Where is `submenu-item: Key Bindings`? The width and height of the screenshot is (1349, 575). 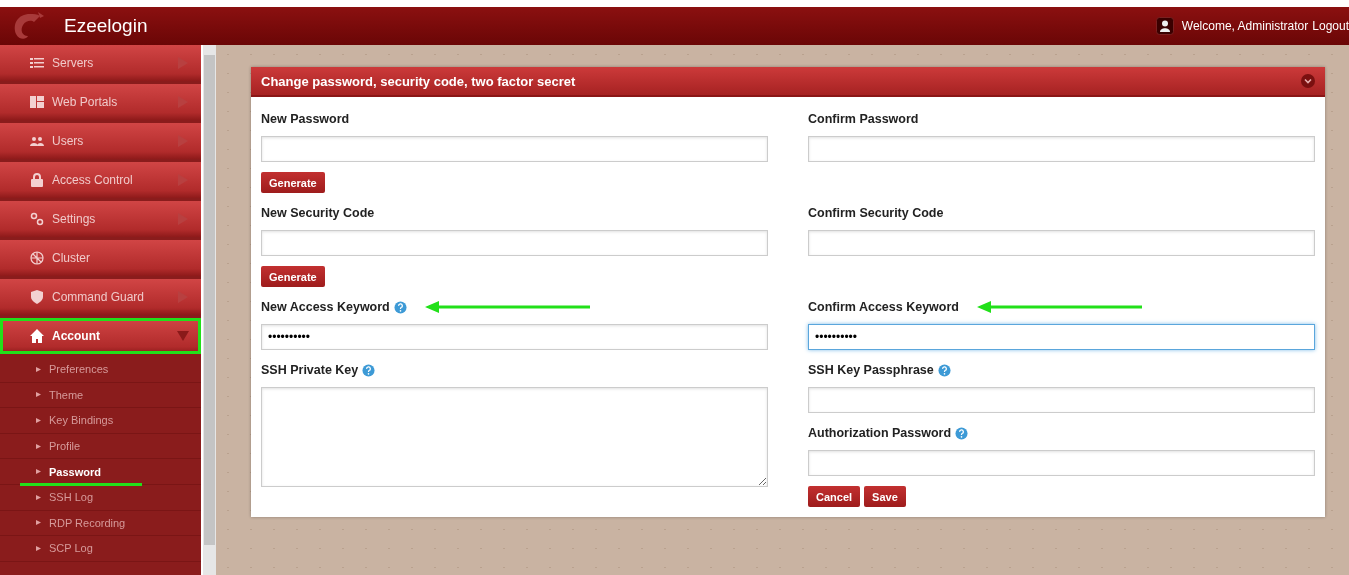
submenu-item: Key Bindings is located at coordinates (100, 421).